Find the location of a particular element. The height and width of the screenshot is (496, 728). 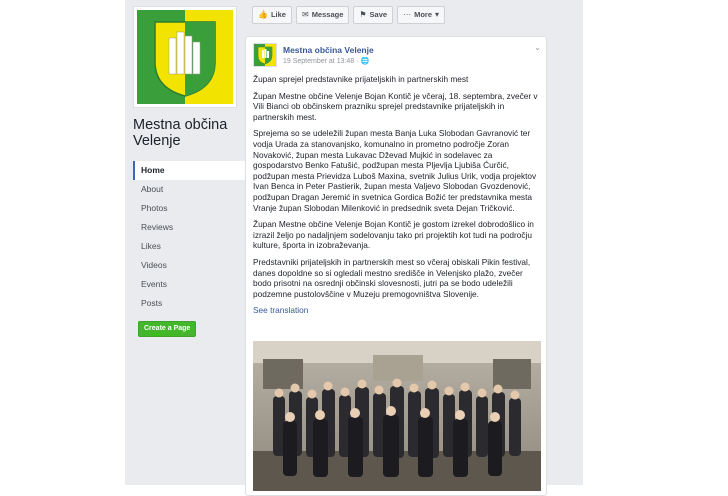

coat-of-arms-logo is located at coordinates (185, 57).